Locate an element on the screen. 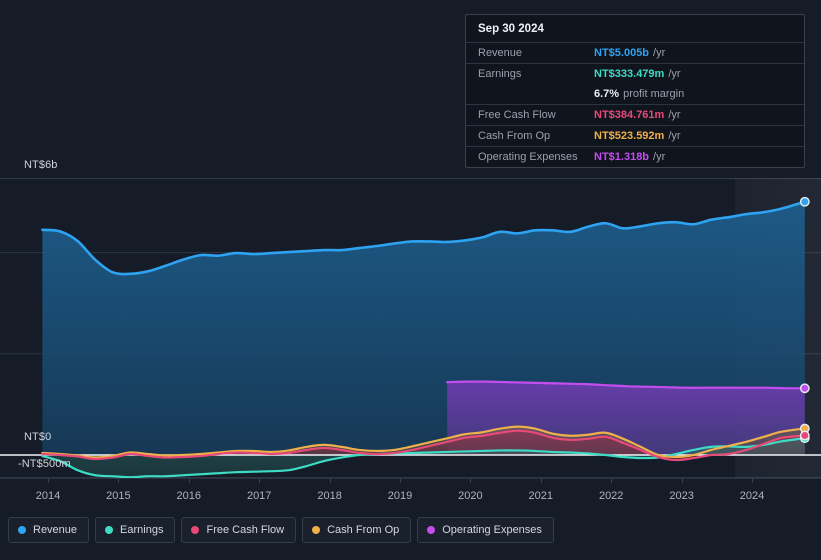 The height and width of the screenshot is (560, 821). legend-item-revenue: Revenue is located at coordinates (49, 530).